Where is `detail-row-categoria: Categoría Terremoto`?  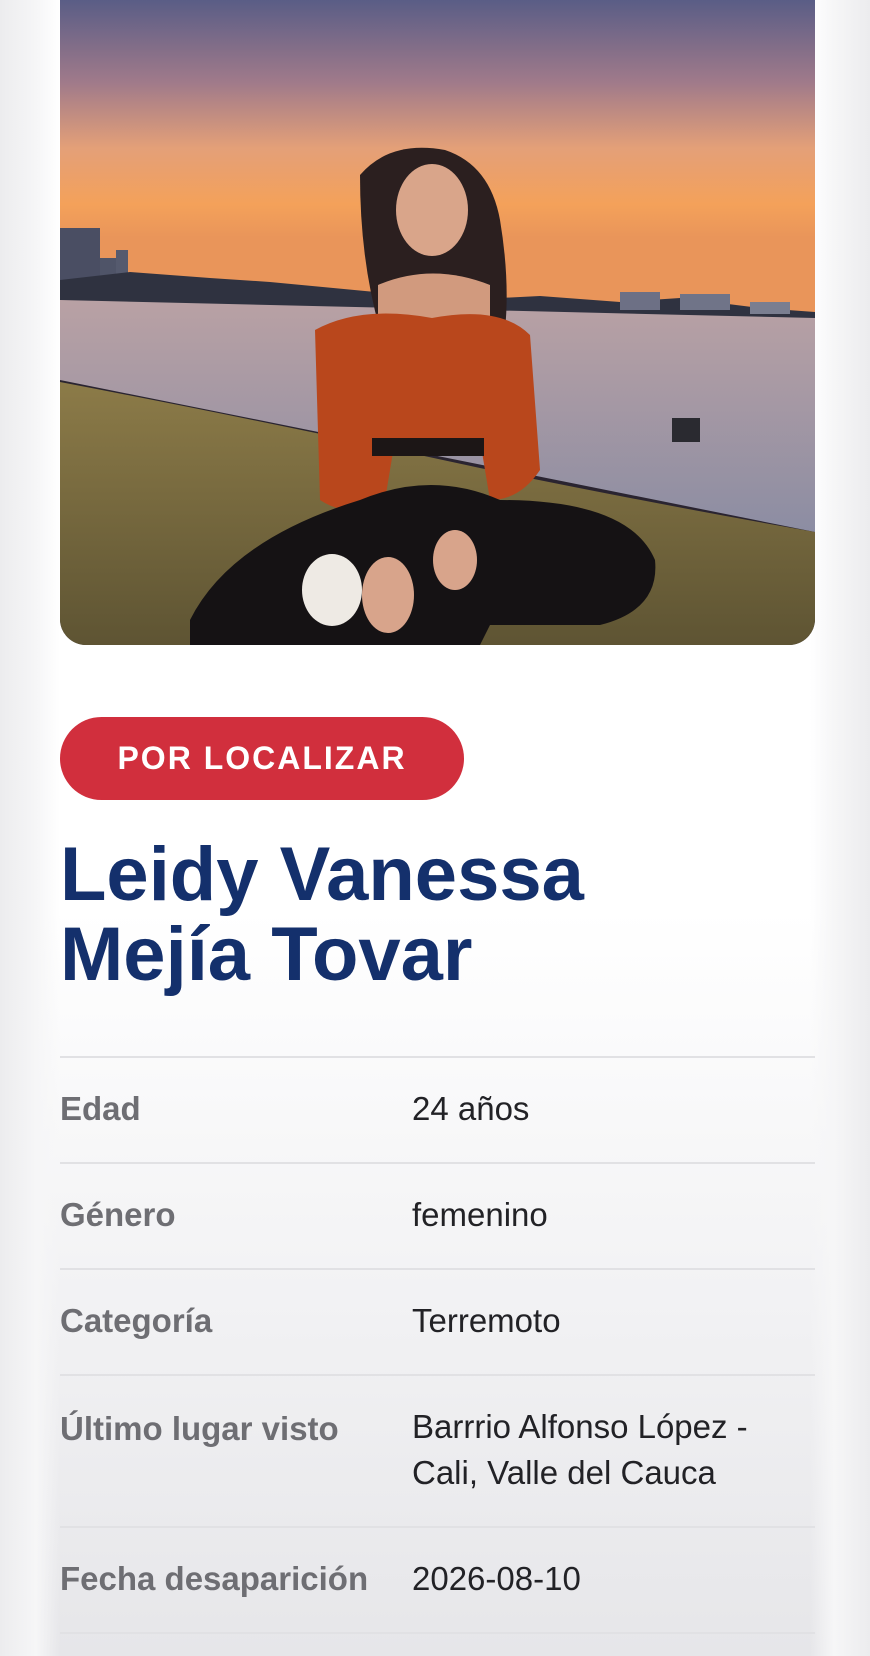
detail-row-categoria: Categoría Terremoto is located at coordinates (437, 1321).